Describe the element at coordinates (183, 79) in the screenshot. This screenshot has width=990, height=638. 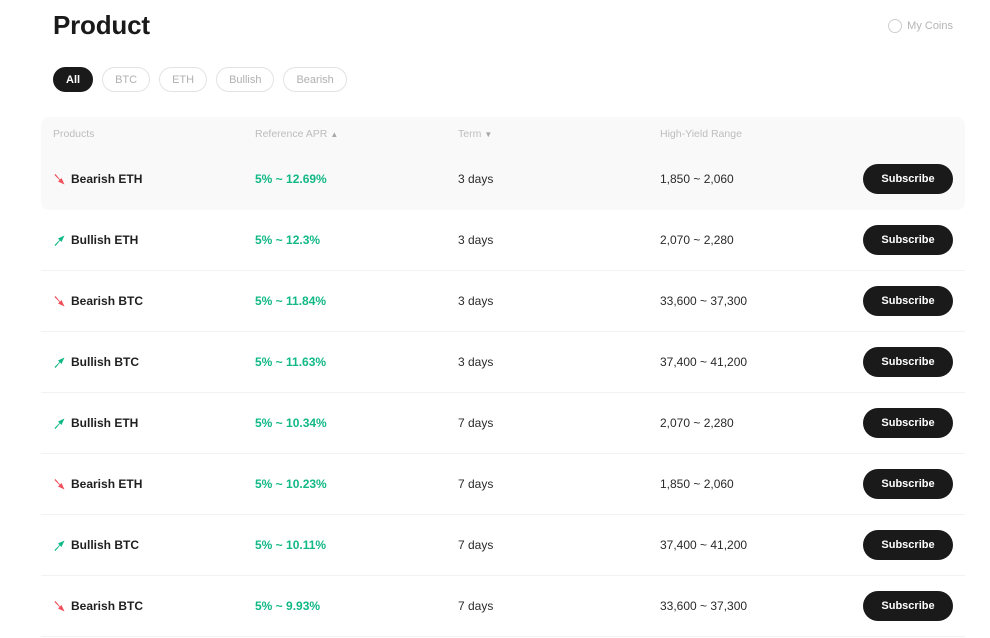
I see `filter-chip-eth: ETH` at that location.